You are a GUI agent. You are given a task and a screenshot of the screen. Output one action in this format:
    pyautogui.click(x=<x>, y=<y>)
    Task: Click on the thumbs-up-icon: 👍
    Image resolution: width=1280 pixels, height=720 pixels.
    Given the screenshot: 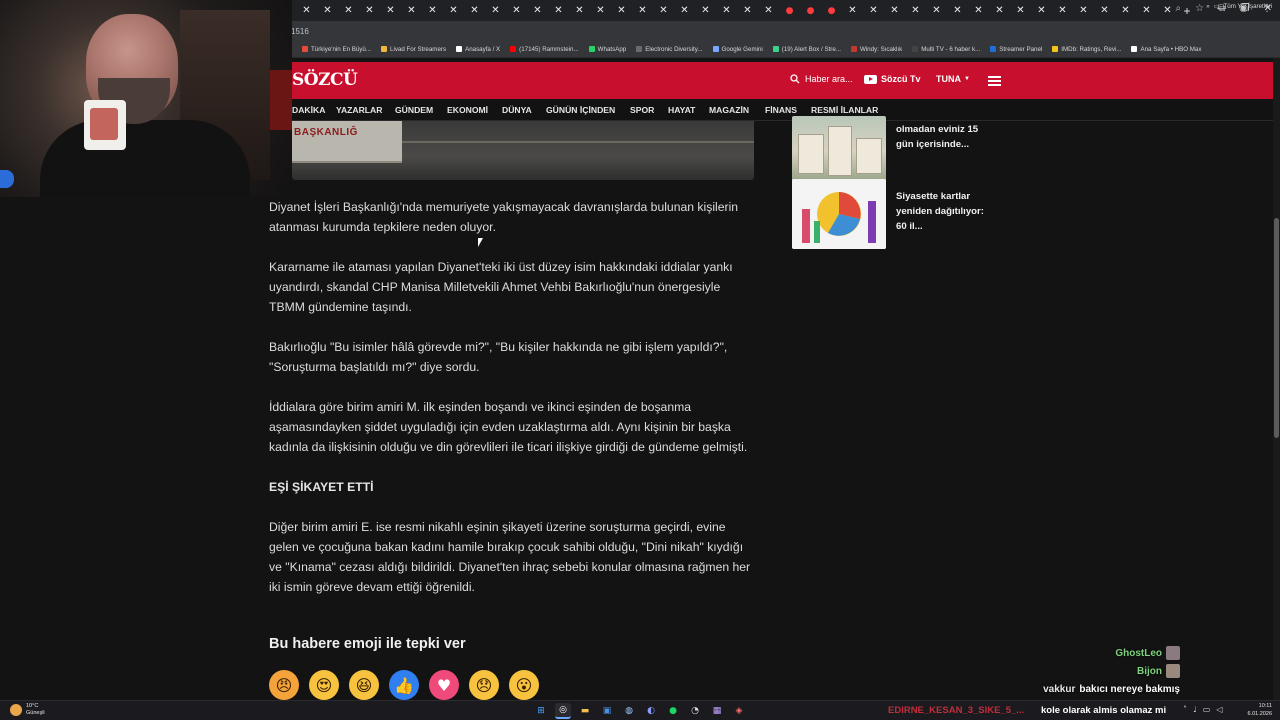 What is the action you would take?
    pyautogui.click(x=404, y=685)
    